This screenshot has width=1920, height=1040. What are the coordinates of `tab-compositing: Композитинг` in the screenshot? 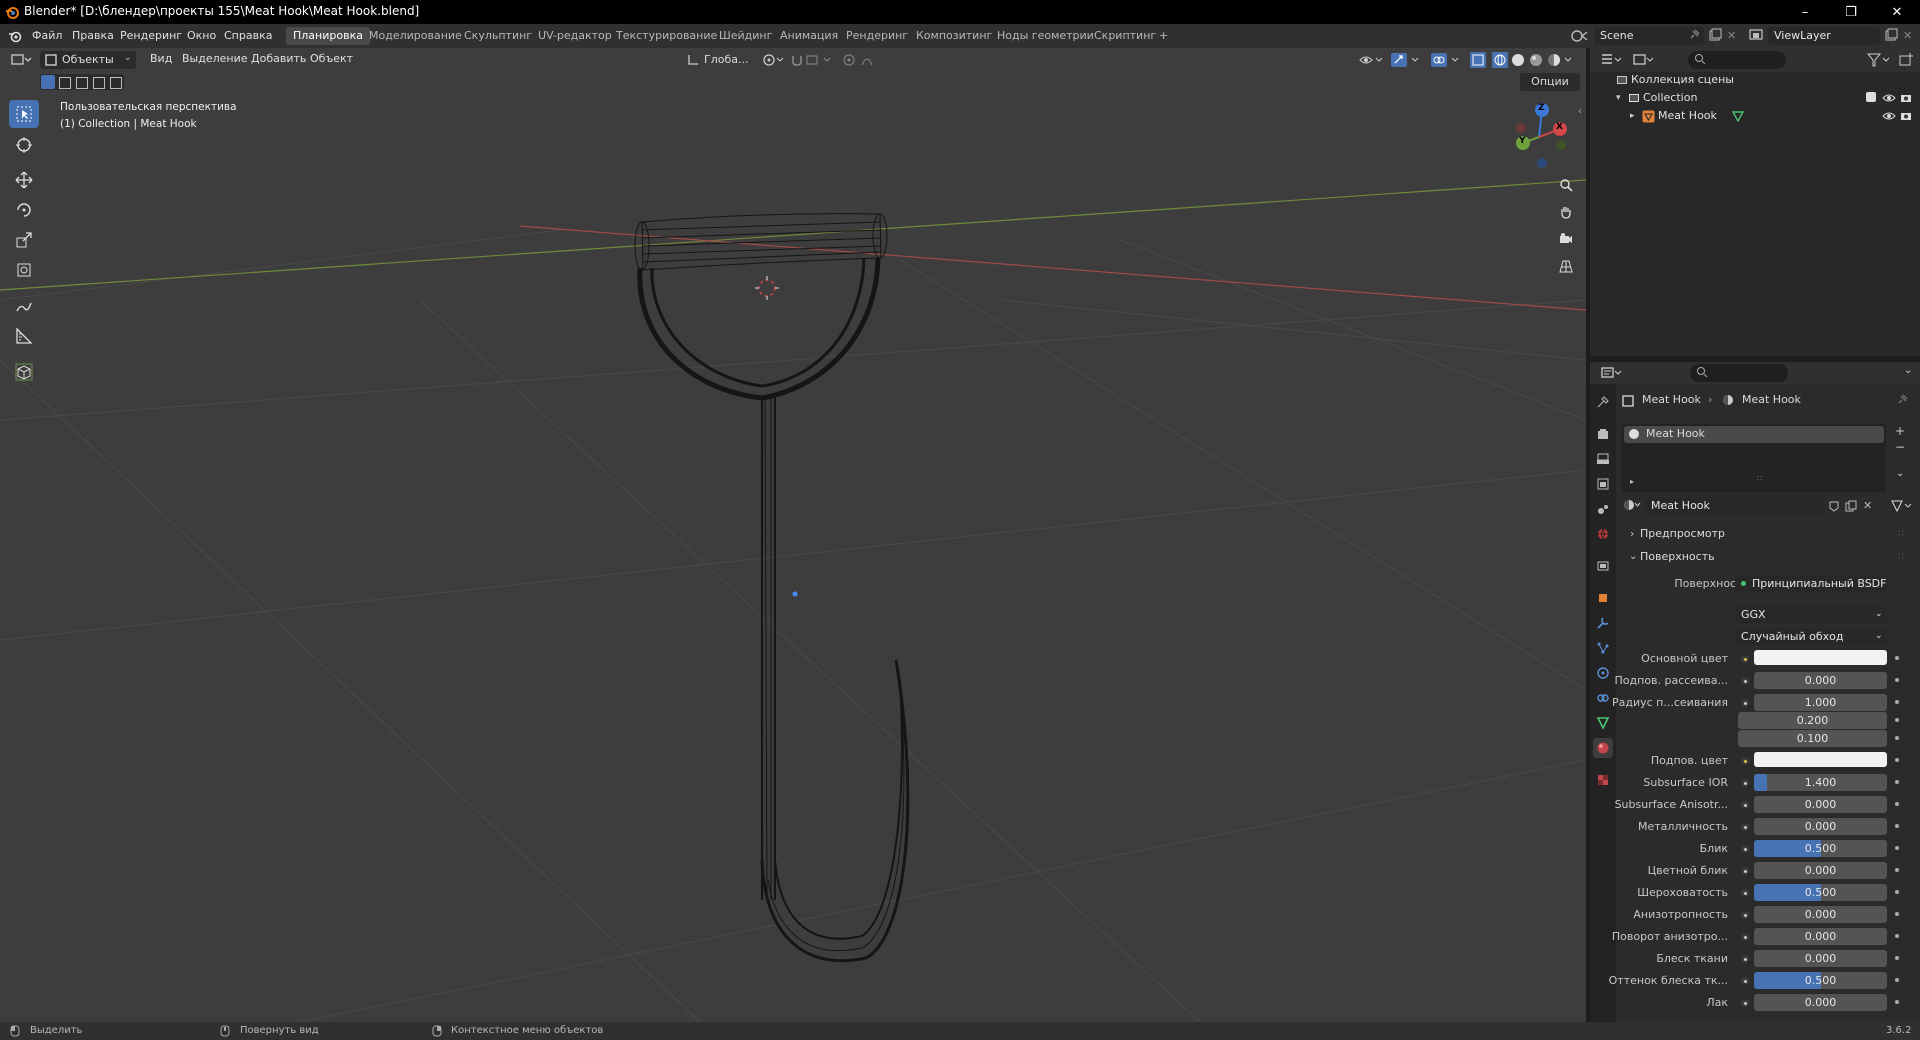 It's located at (954, 36).